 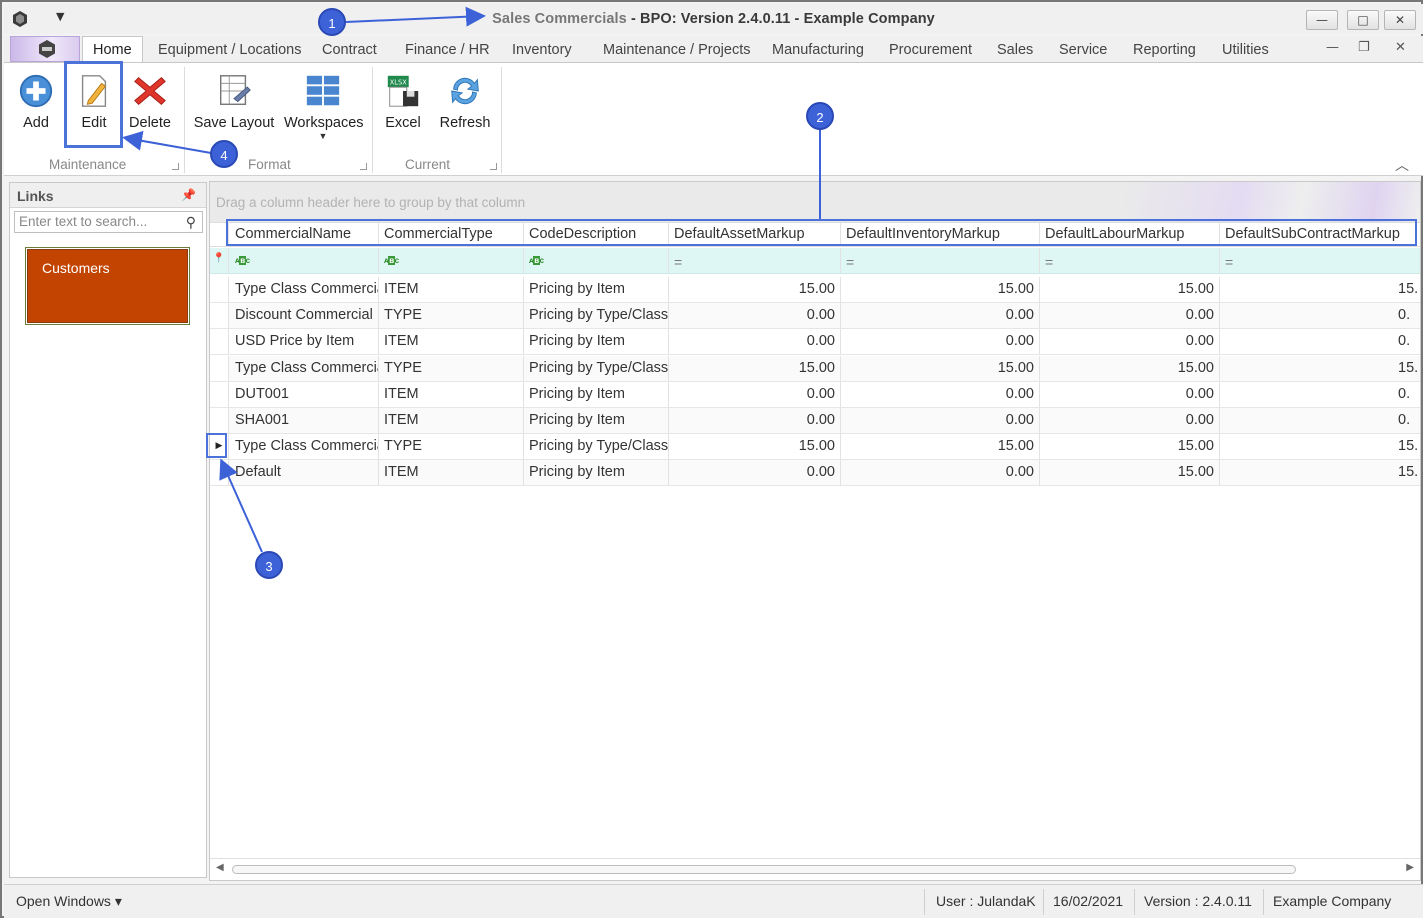 I want to click on maximize-button: □, so click(x=1363, y=20).